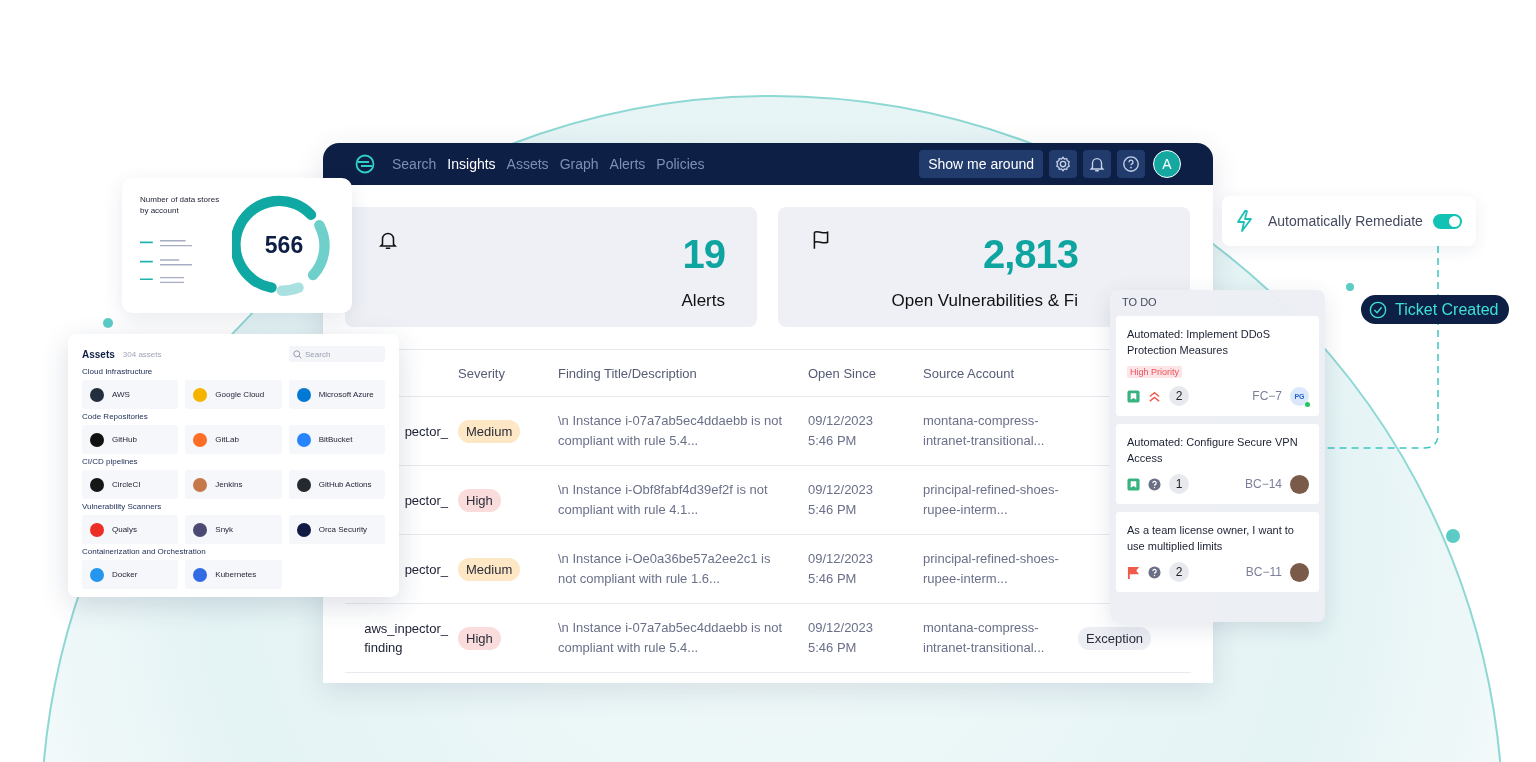 The width and height of the screenshot is (1536, 762). What do you see at coordinates (130, 529) in the screenshot?
I see `asset-tile: Qualys` at bounding box center [130, 529].